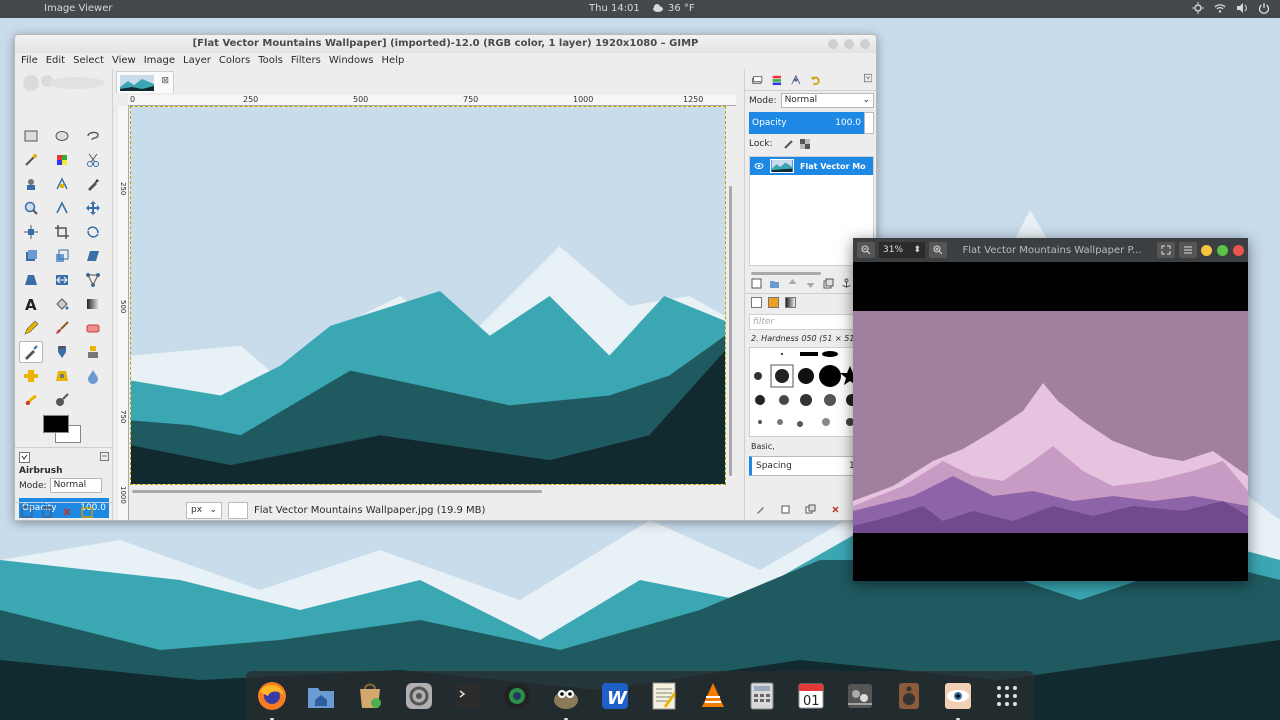  Describe the element at coordinates (93, 160) in the screenshot. I see `scissors-select-tool-icon` at that location.